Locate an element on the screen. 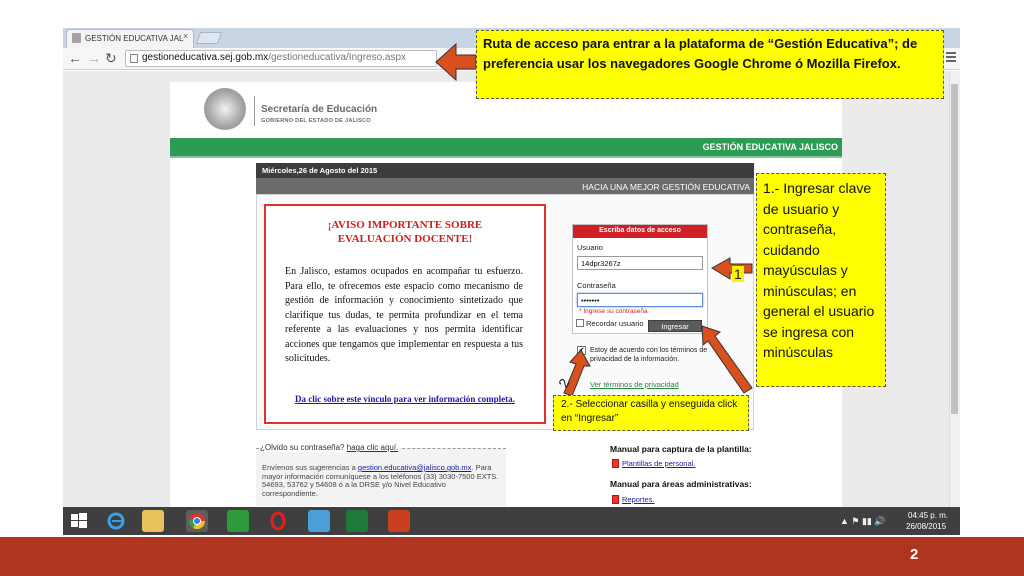 Image resolution: width=1024 pixels, height=576 pixels. url-arrow-icon is located at coordinates (456, 62).